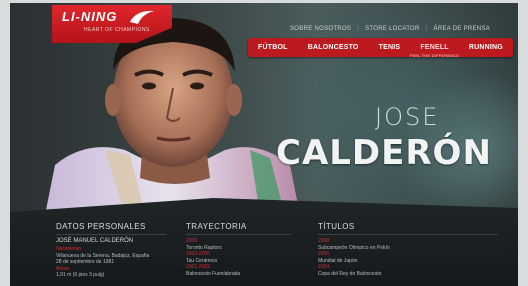  What do you see at coordinates (350, 273) in the screenshot?
I see `list-item: Copa del Rey de Baloncesto` at bounding box center [350, 273].